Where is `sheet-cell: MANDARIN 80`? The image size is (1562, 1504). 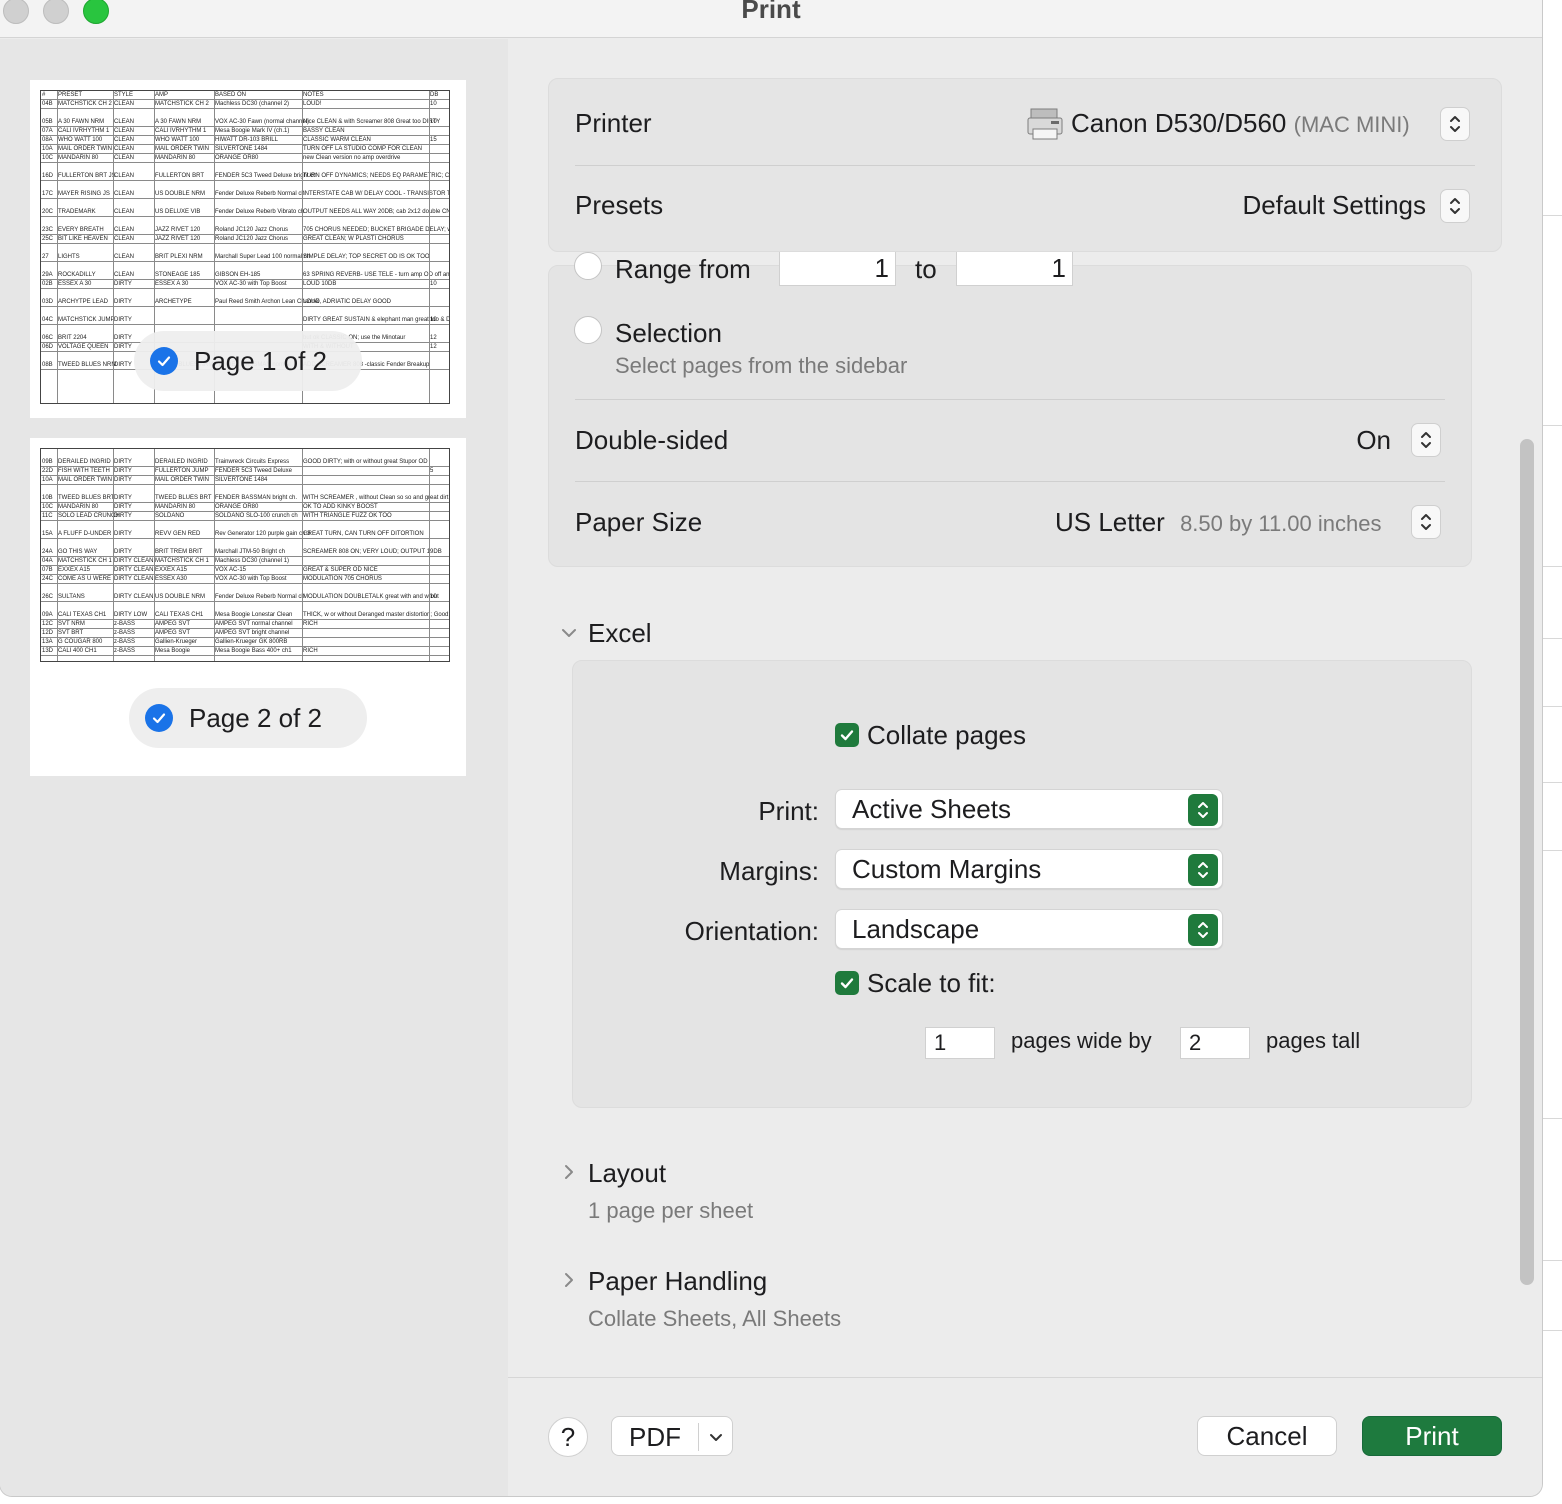 sheet-cell: MANDARIN 80 is located at coordinates (175, 507).